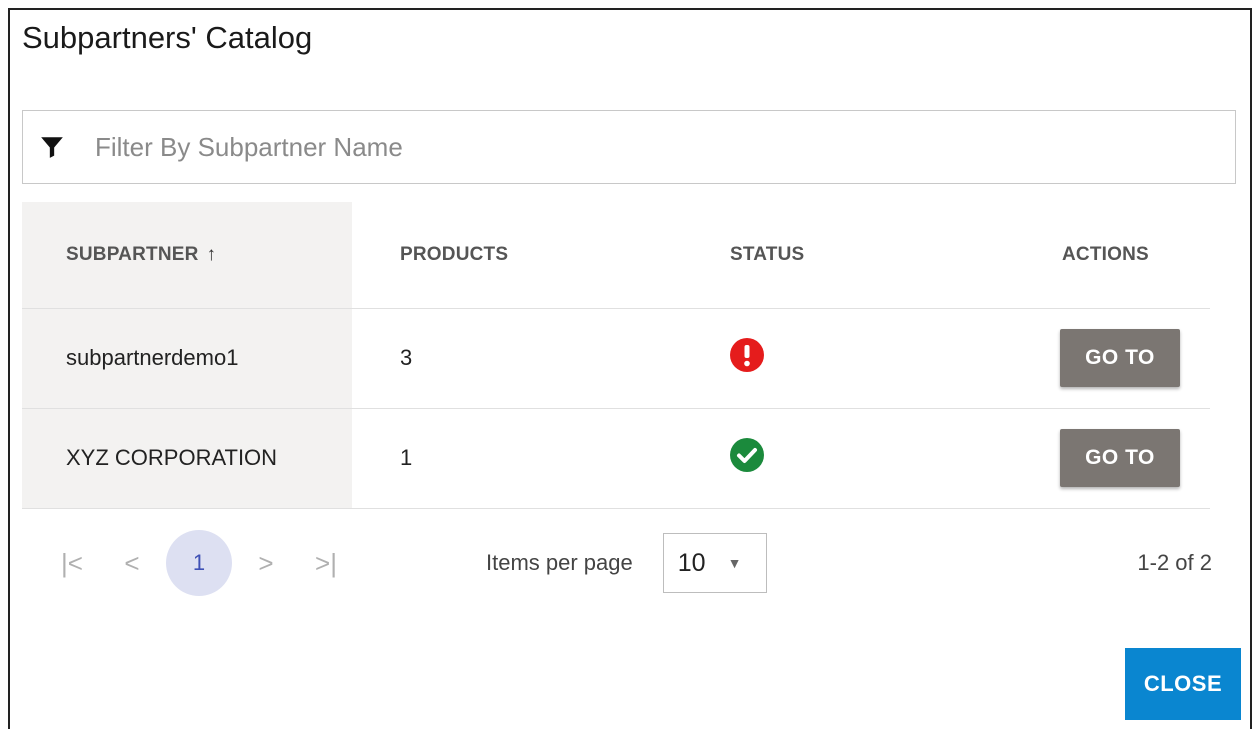  I want to click on column-header-products: PRODUCTS, so click(454, 254).